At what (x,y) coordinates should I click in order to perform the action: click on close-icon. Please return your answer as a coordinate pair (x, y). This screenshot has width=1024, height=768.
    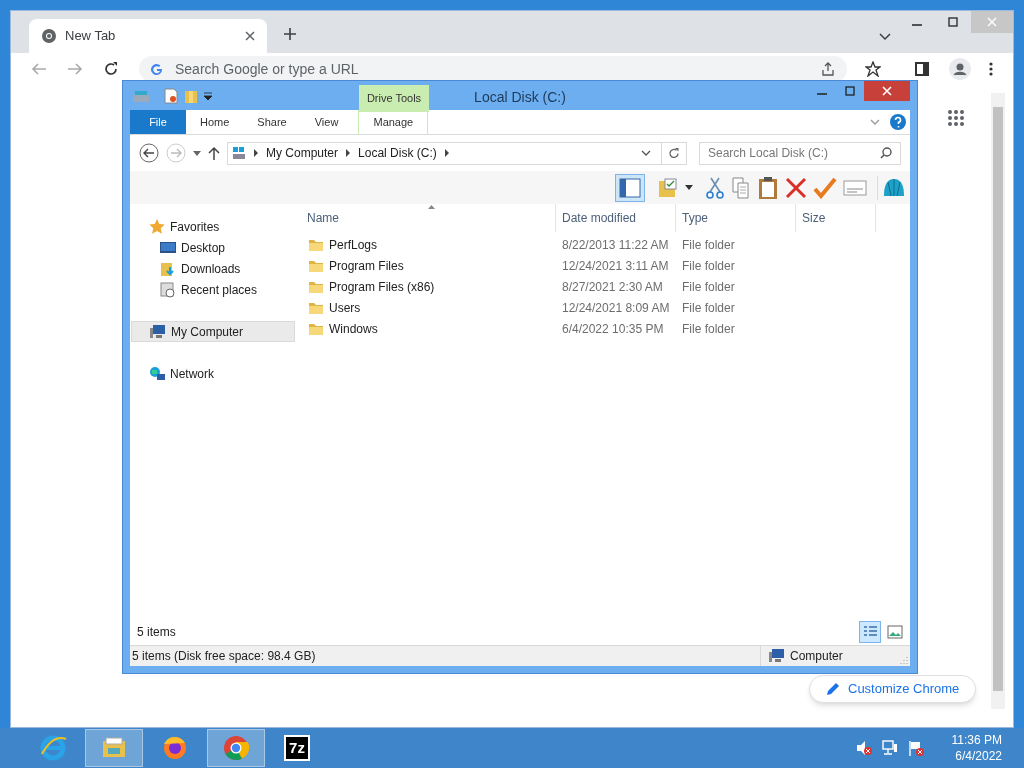
    Looking at the image, I should click on (250, 36).